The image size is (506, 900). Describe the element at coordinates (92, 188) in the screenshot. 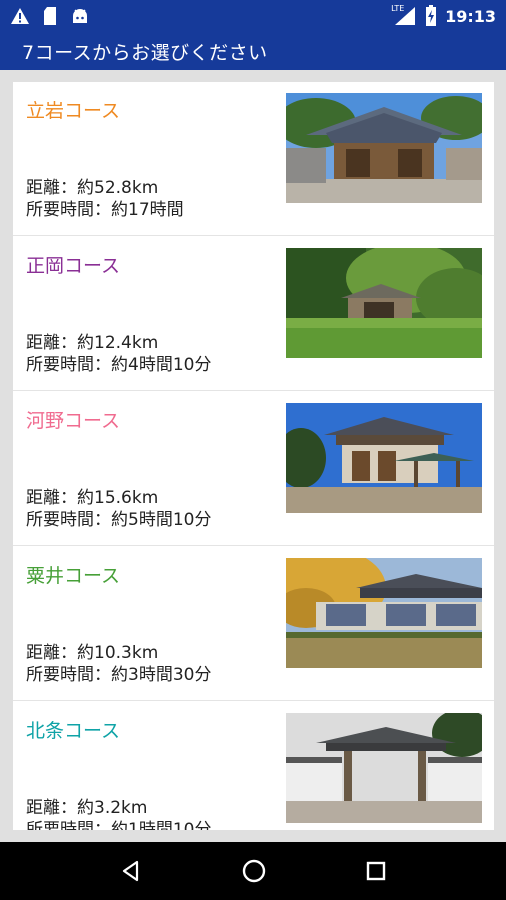

I see `course-distance: 距離：約52.8km` at that location.